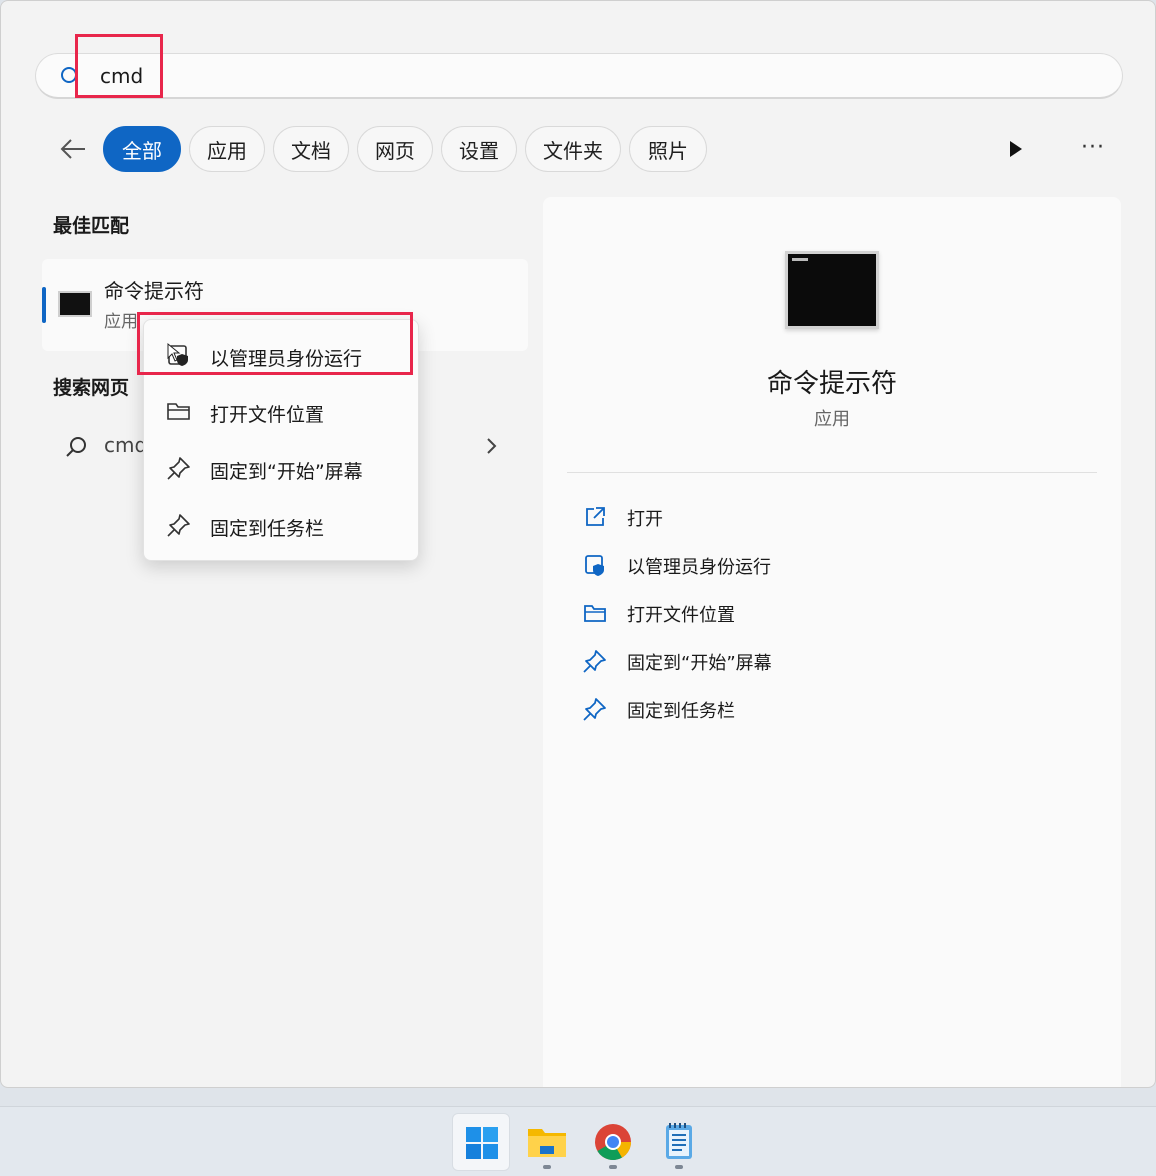  I want to click on prompt-glyph, so click(800, 259).